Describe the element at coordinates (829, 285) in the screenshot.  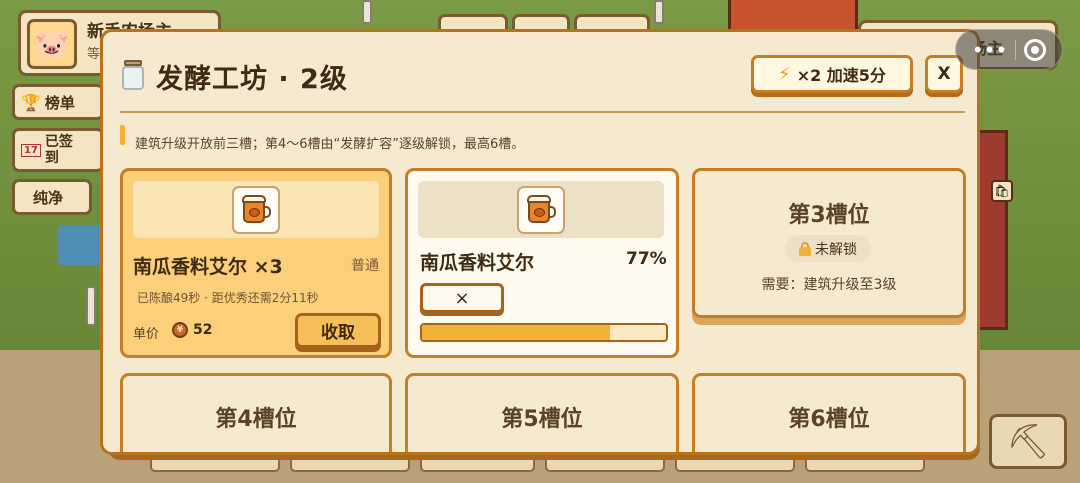
I see `unlock-requirement: 需要：建筑升级至3级` at that location.